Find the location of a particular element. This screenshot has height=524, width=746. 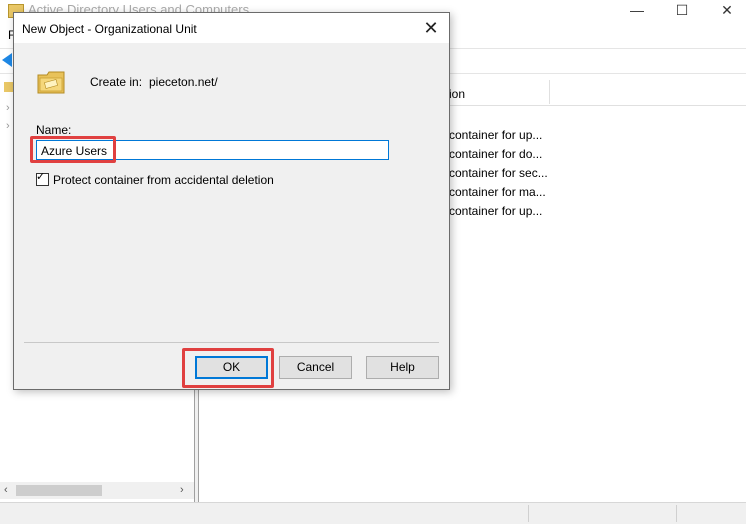

horizontal-scrollbar: ‹ › is located at coordinates (97, 490).